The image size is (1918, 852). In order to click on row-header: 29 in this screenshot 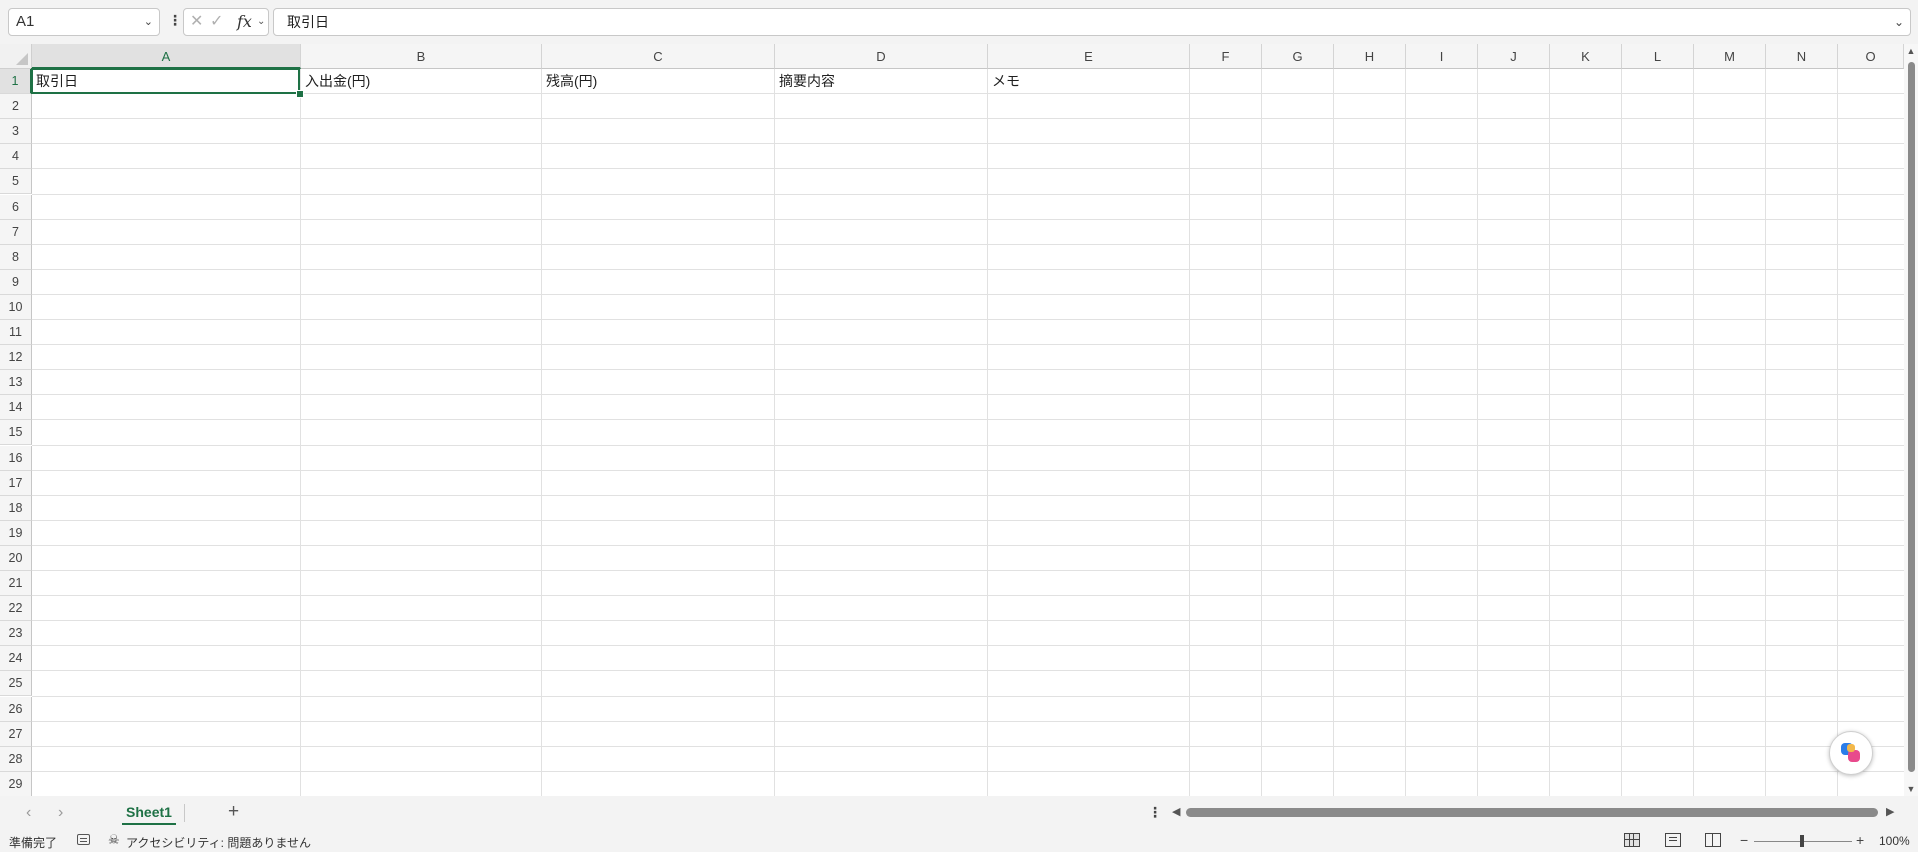, I will do `click(16, 784)`.